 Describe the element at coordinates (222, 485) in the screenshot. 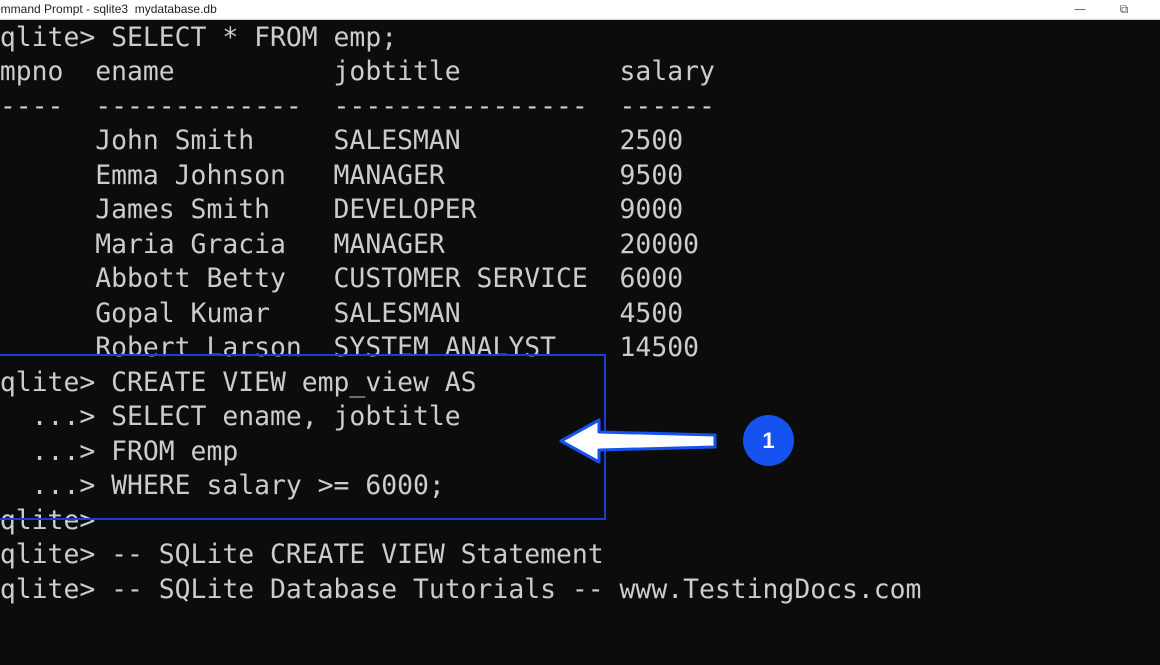

I see `console-line: ...> WHERE salary >= 6000;` at that location.